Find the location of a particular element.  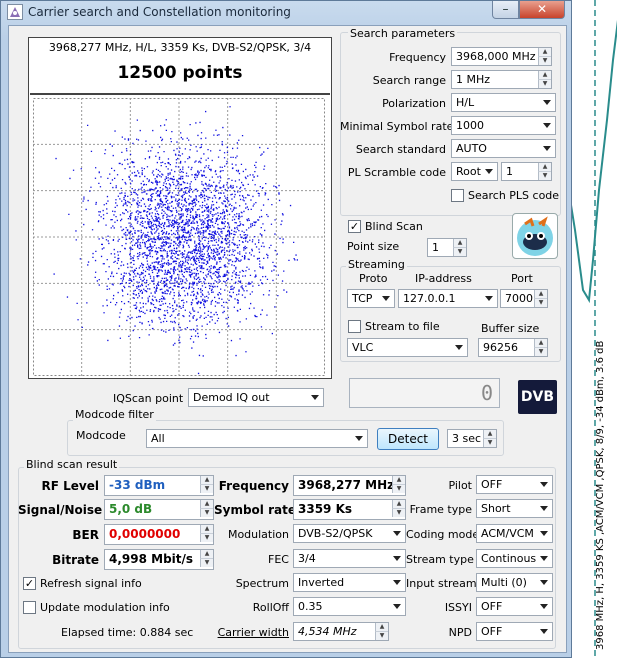

pls-checkbox is located at coordinates (457, 195).